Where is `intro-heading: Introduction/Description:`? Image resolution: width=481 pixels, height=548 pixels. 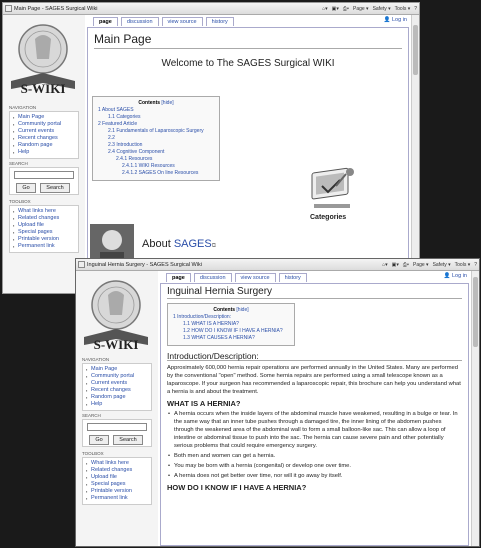 intro-heading: Introduction/Description: is located at coordinates (314, 356).